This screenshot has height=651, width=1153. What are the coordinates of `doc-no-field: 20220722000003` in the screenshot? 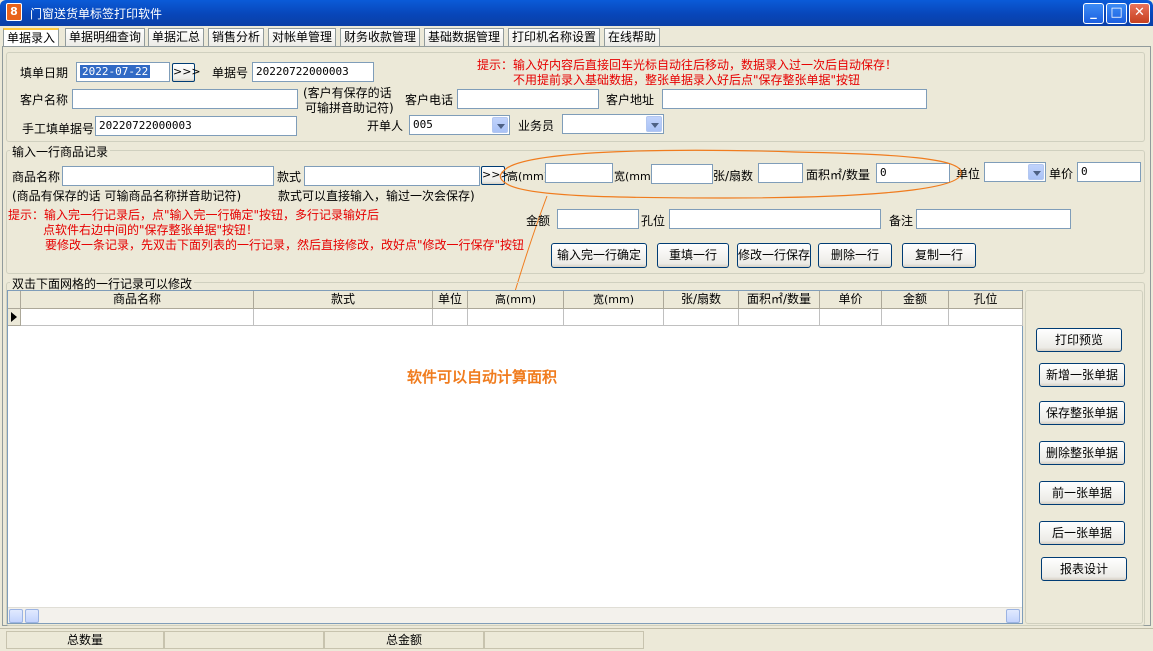 It's located at (313, 72).